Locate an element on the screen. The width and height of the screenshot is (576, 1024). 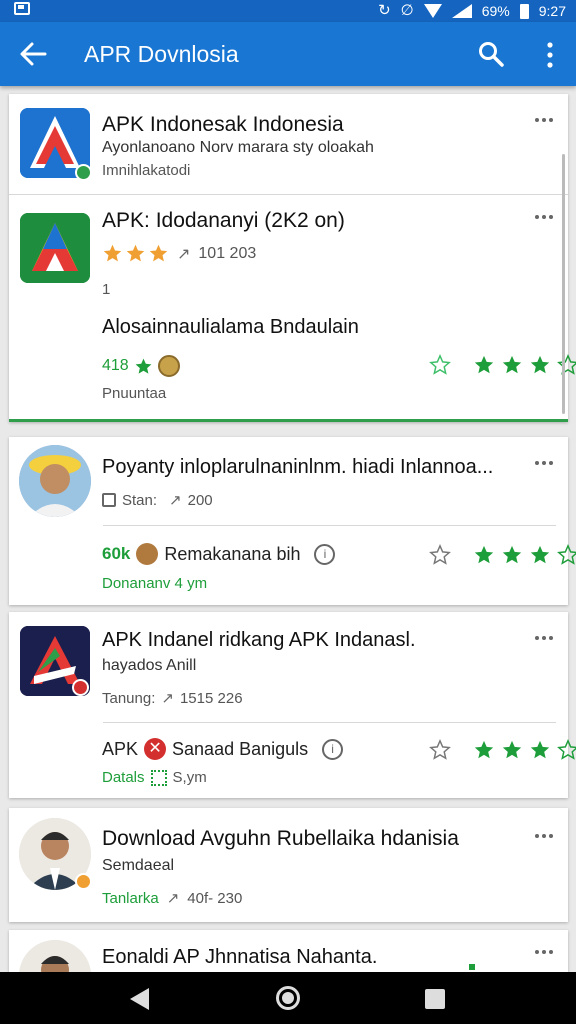
battery-percent: 69% is located at coordinates (495, 11).